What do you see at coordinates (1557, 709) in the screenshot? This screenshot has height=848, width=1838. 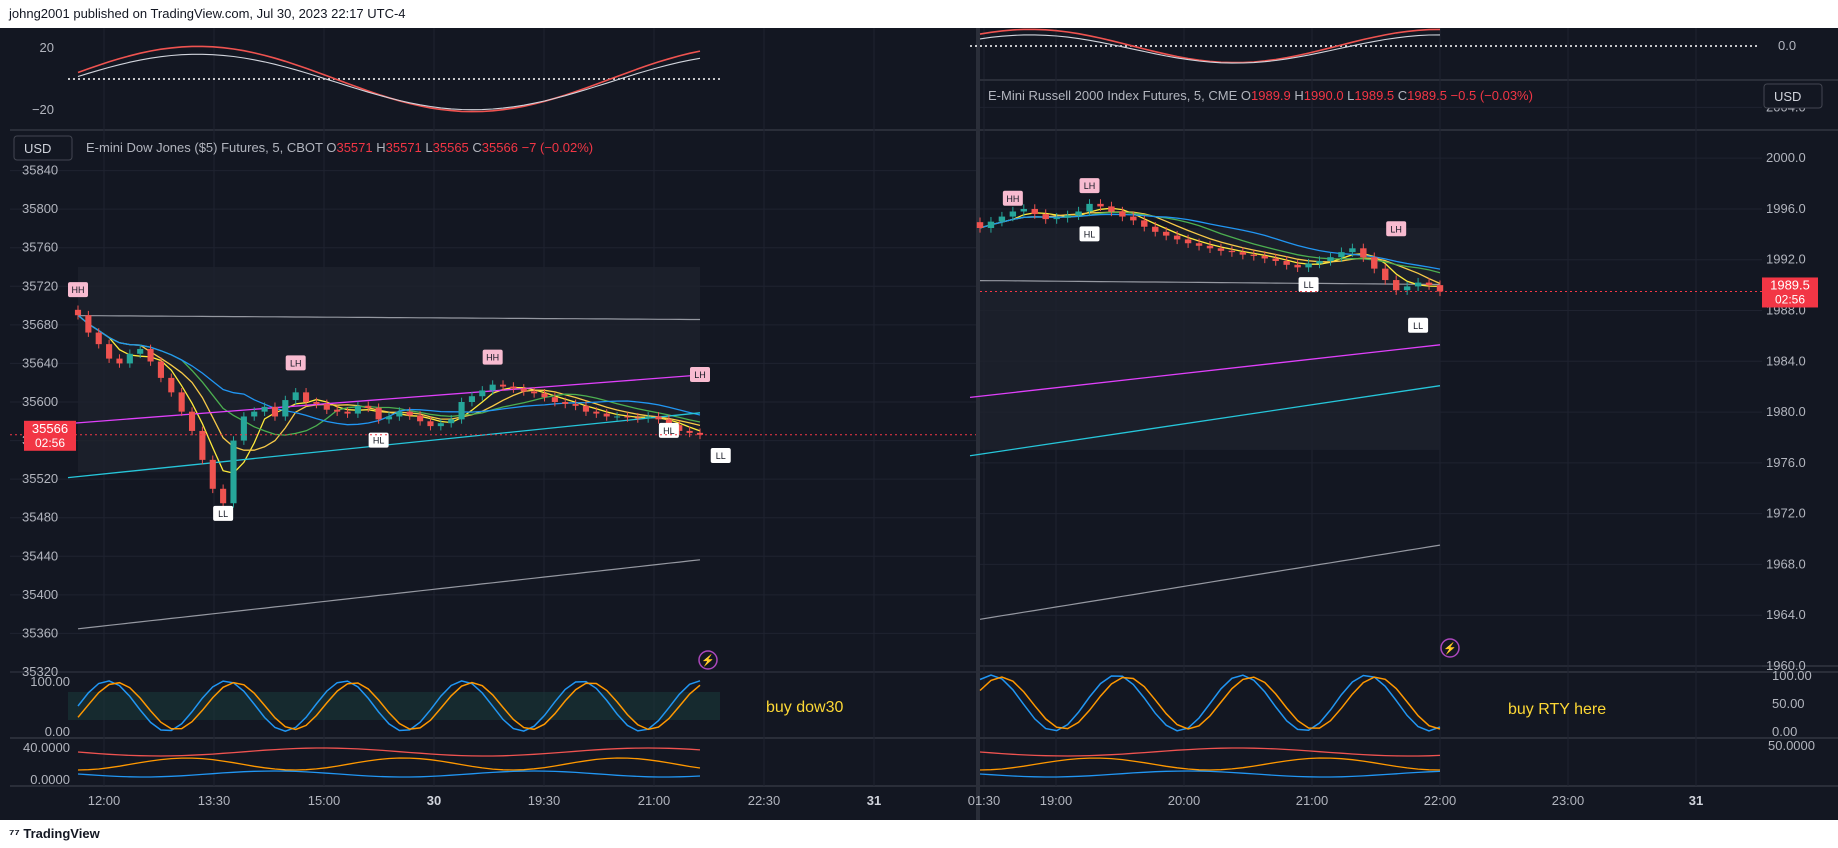 I see `buy-annotation: buy RTY here` at bounding box center [1557, 709].